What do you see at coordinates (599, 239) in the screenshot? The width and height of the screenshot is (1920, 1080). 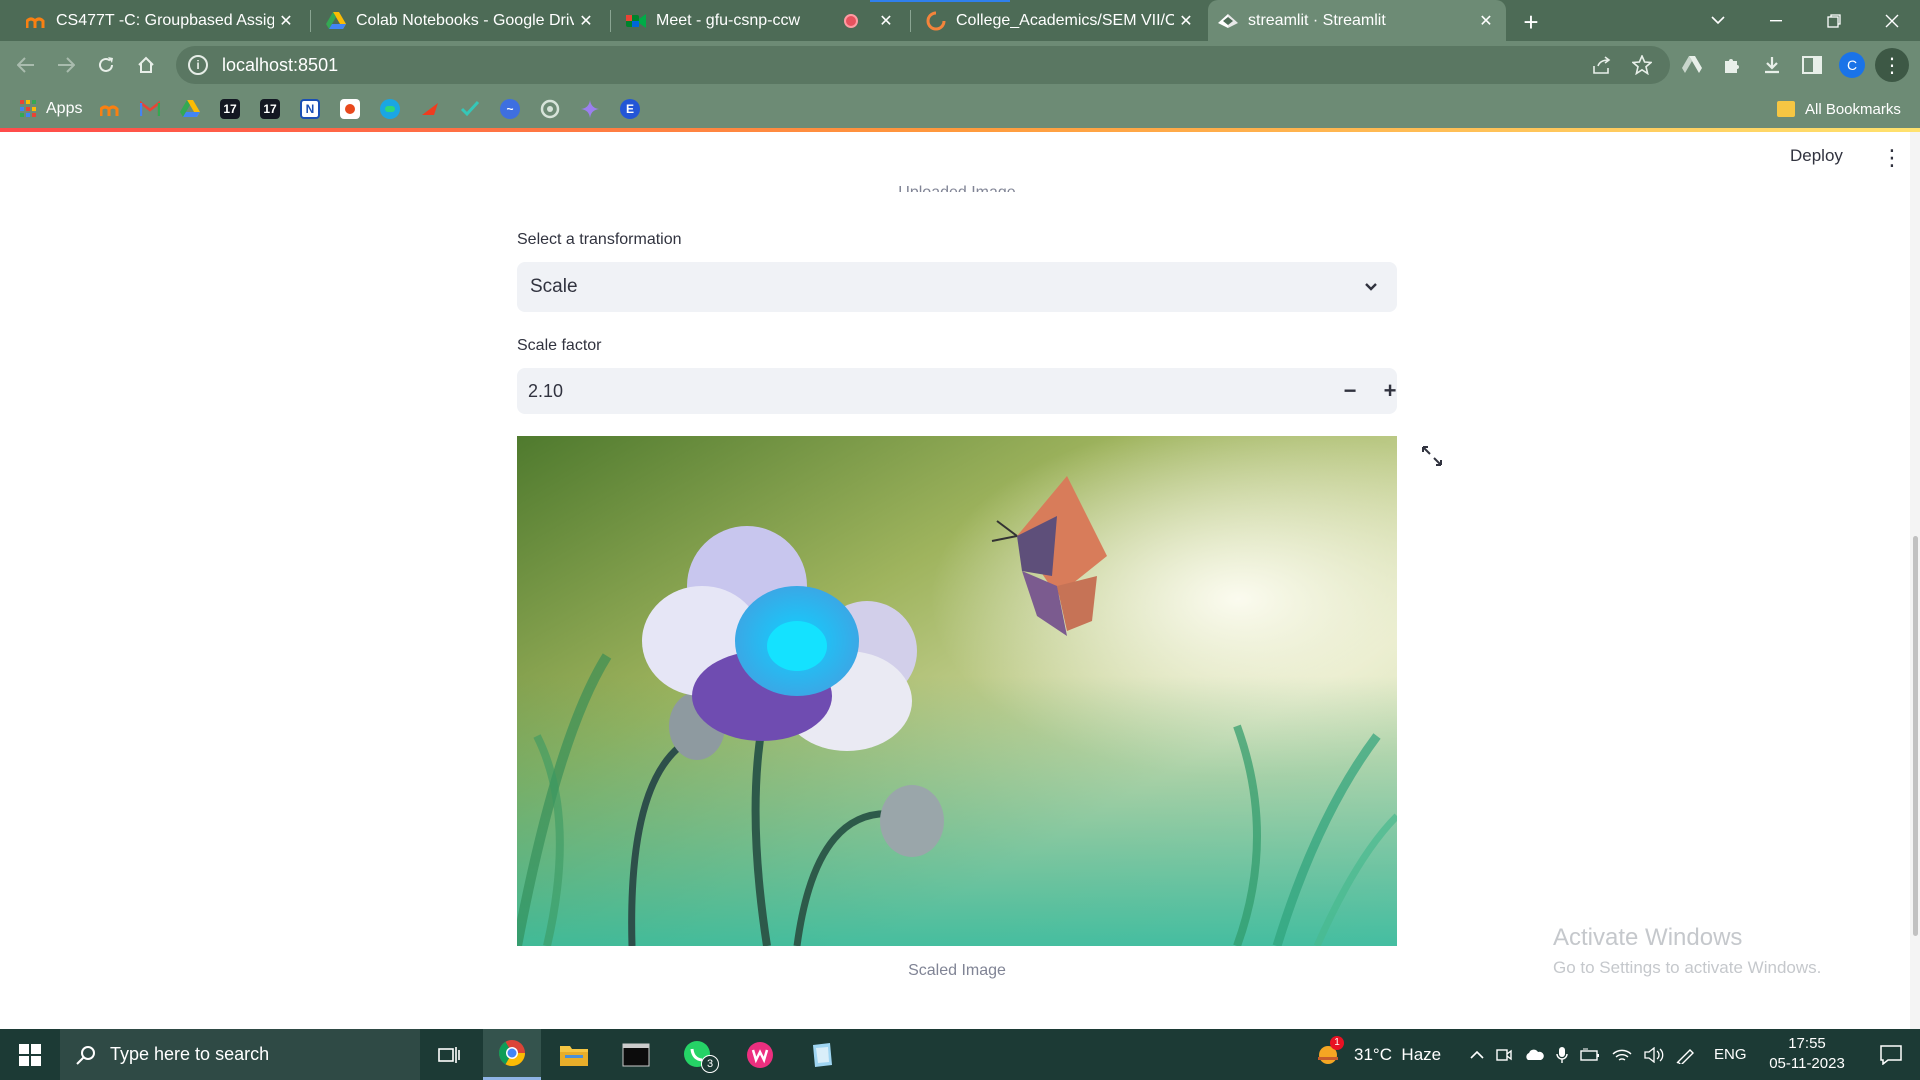 I see `transformation-label: Select a transformation` at bounding box center [599, 239].